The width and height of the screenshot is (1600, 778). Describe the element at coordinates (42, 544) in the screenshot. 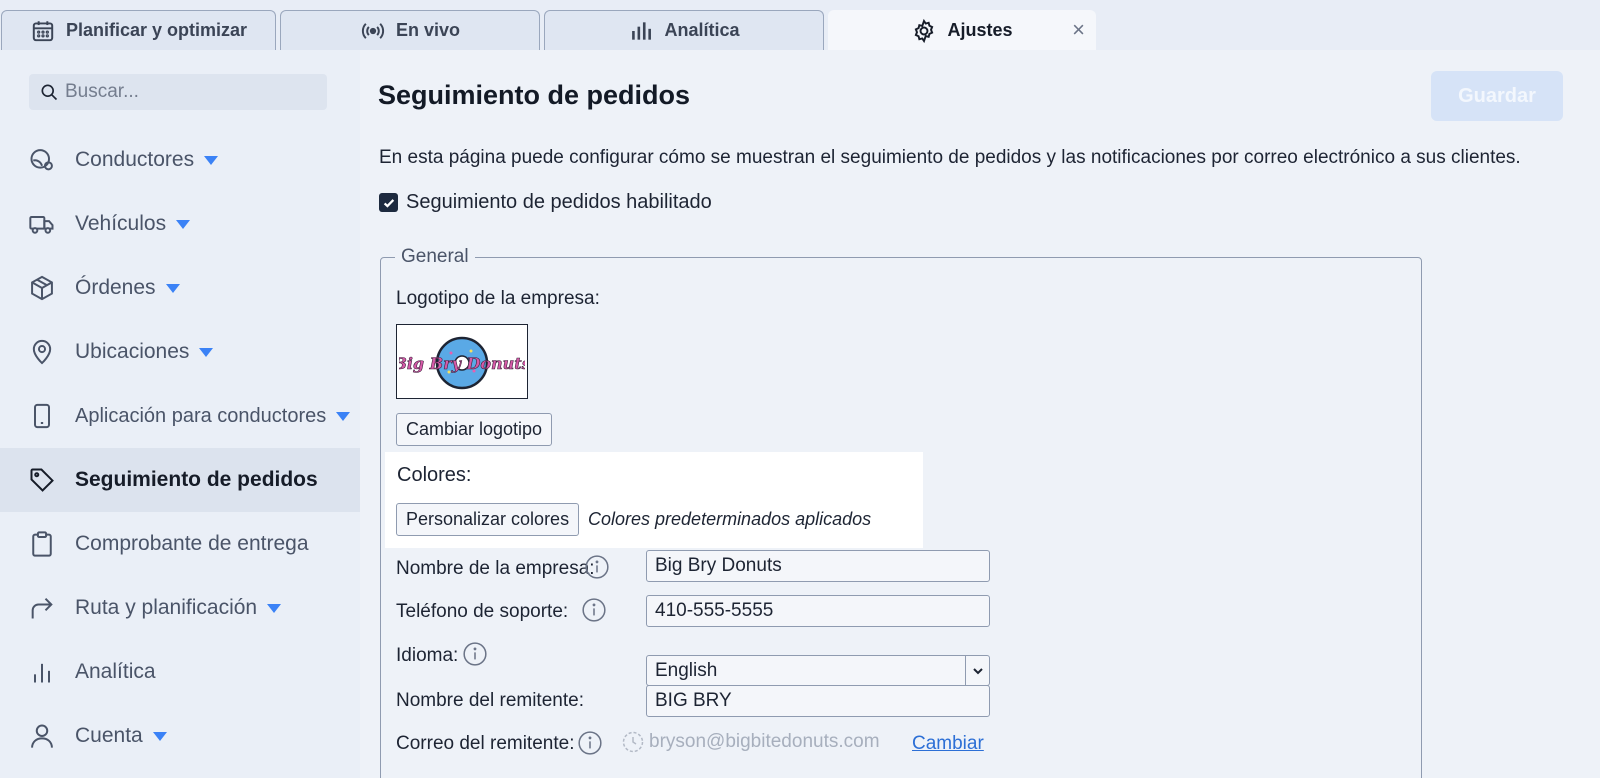

I see `clipboard-icon` at that location.